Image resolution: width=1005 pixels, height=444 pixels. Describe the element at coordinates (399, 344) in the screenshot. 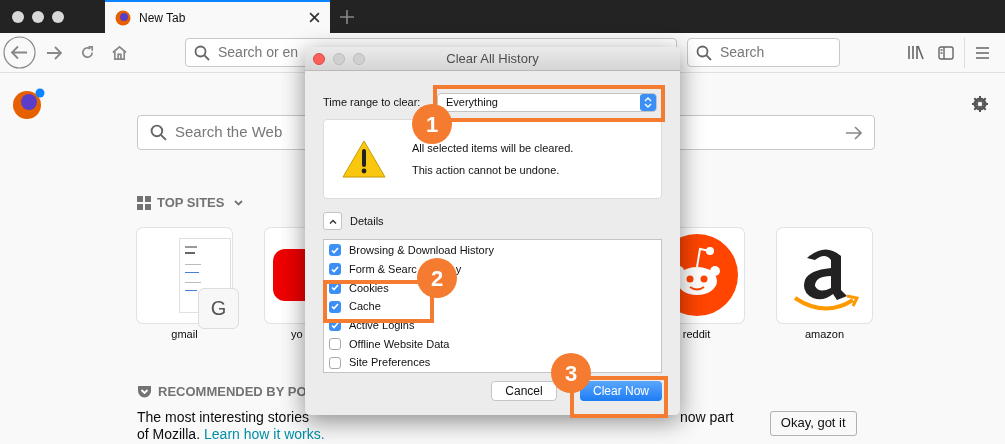

I see `item-label: Offline Website Data` at that location.